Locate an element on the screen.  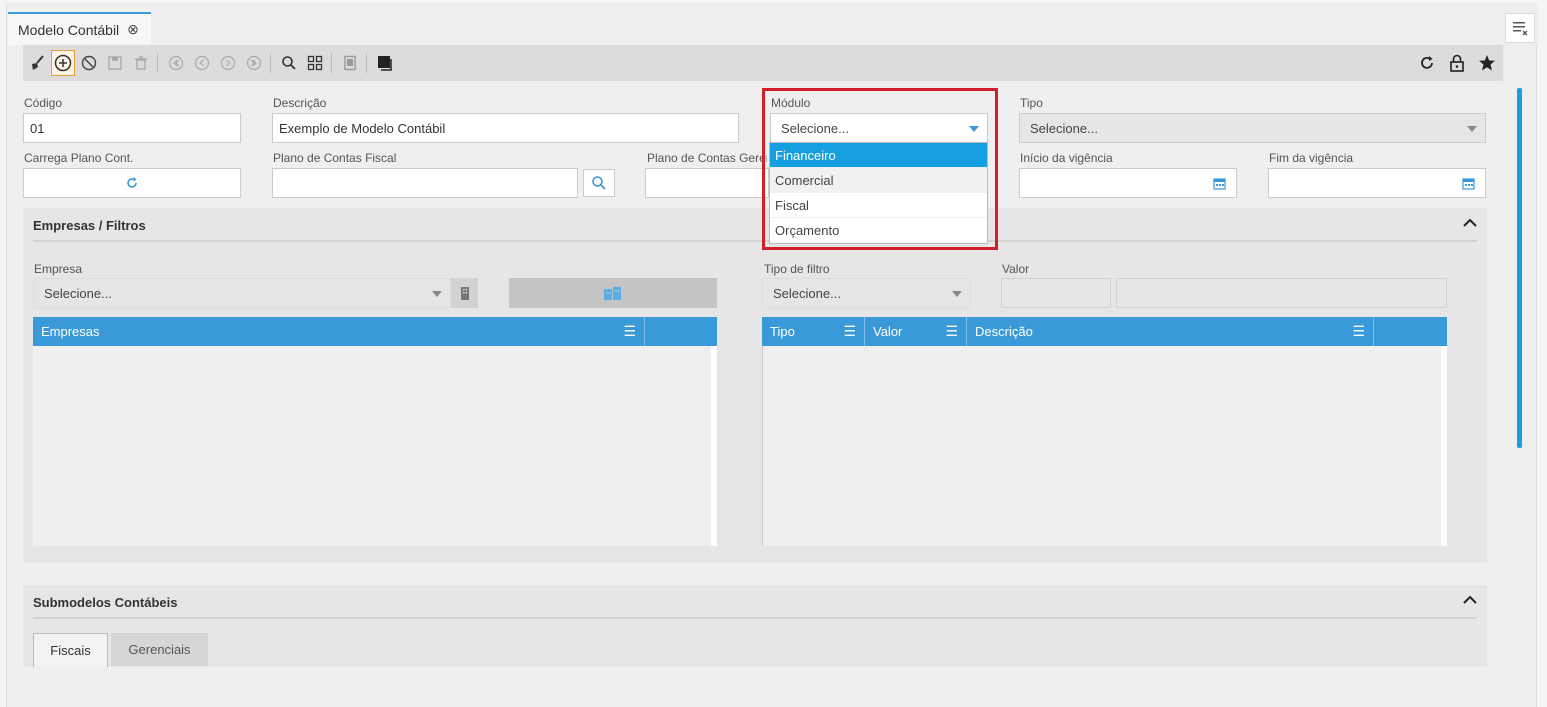
copy-icon is located at coordinates (385, 63).